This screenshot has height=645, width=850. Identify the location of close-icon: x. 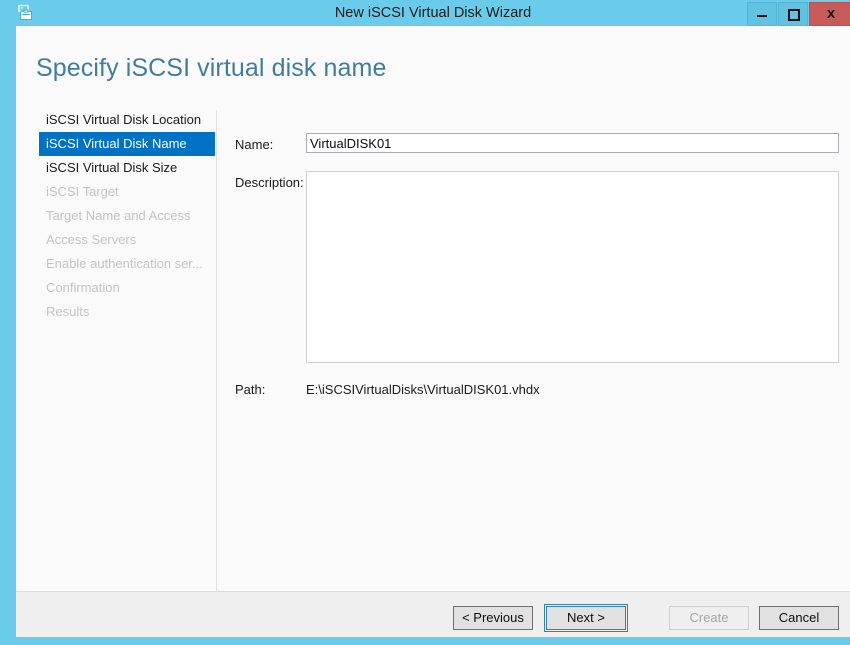
(831, 13).